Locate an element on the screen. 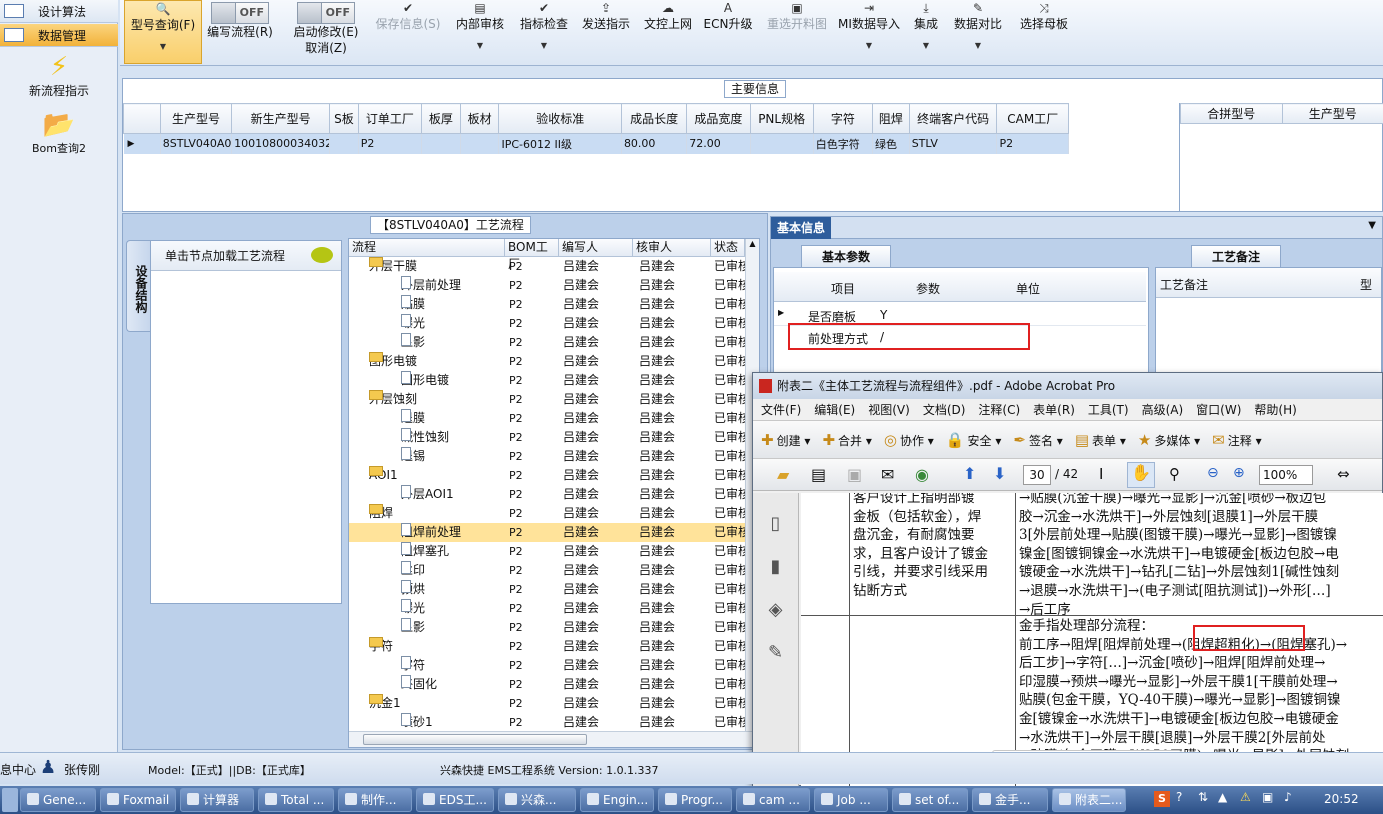  tree-row: 外层AOI1P2吕建会吕建会已审核 is located at coordinates (547, 494).